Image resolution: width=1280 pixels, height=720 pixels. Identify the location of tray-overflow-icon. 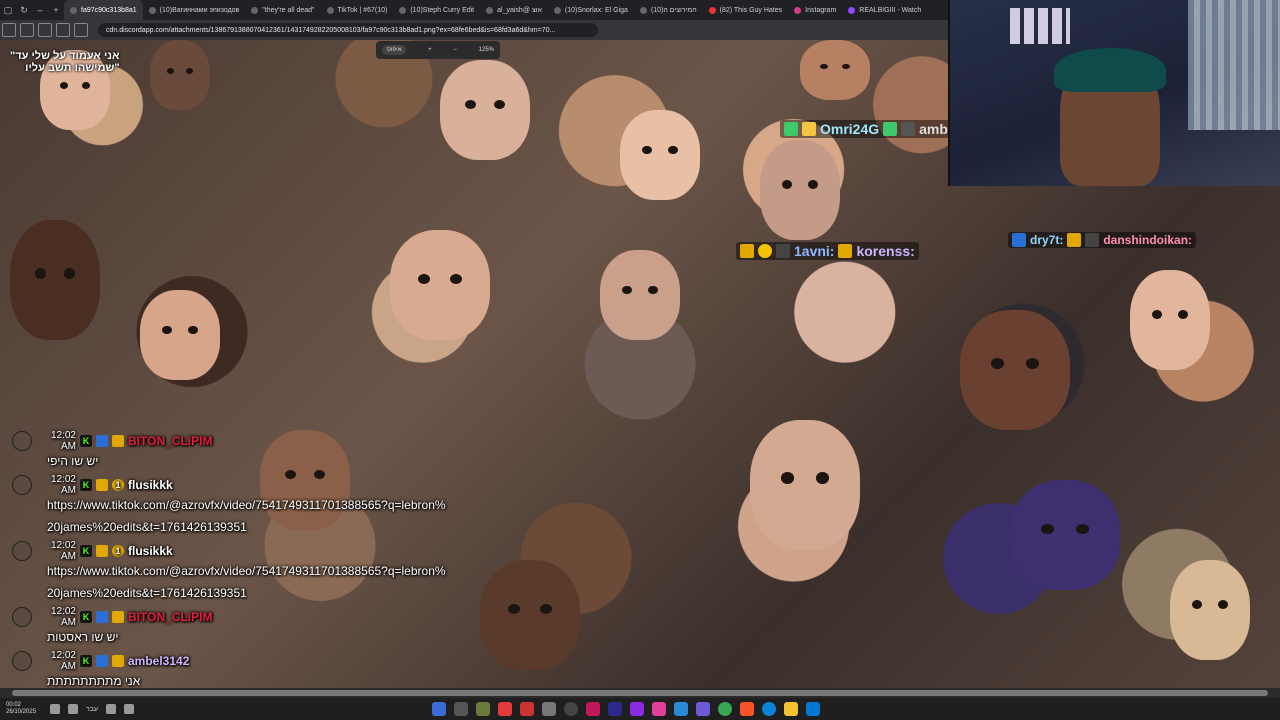
(129, 709).